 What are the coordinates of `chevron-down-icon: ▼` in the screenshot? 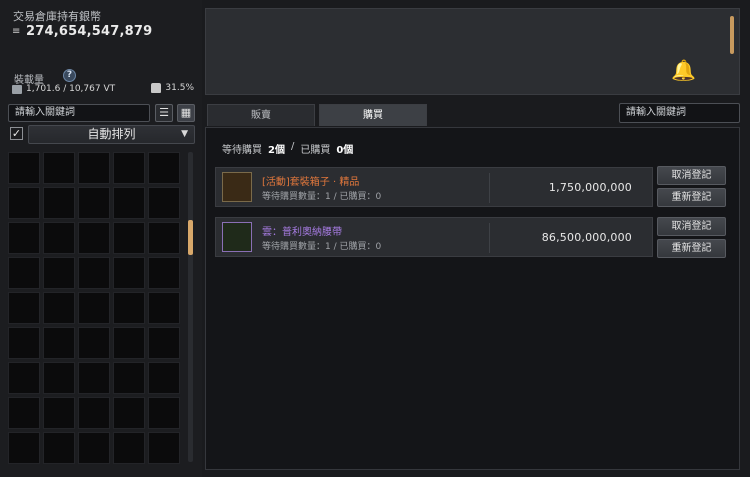 It's located at (184, 134).